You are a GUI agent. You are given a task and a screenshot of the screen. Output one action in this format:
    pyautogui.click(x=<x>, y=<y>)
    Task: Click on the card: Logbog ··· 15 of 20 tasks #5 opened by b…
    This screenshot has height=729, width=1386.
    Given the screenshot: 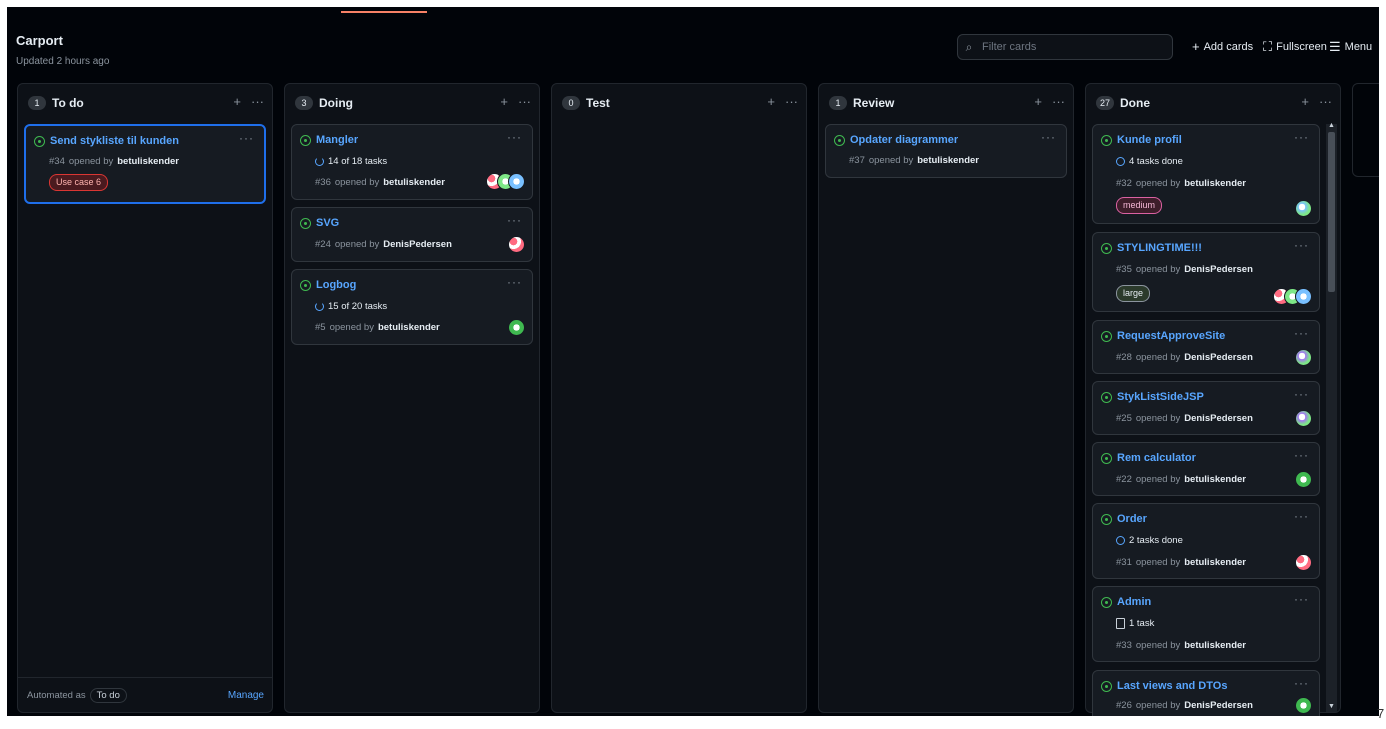 What is the action you would take?
    pyautogui.click(x=412, y=307)
    